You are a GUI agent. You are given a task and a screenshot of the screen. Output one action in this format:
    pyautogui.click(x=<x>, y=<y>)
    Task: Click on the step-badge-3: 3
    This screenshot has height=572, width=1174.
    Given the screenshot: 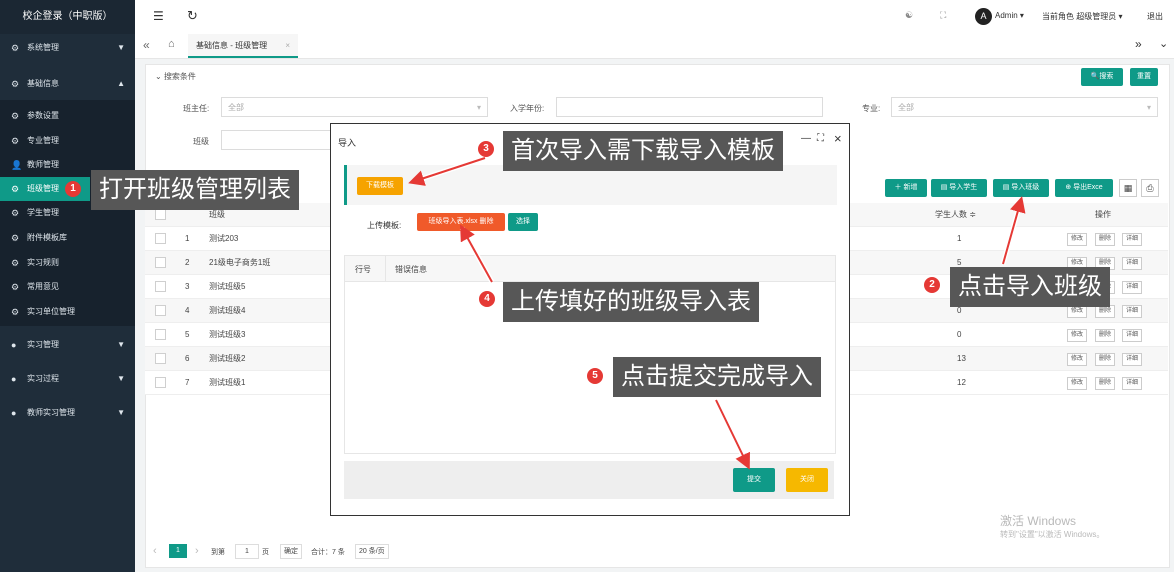 What is the action you would take?
    pyautogui.click(x=486, y=149)
    